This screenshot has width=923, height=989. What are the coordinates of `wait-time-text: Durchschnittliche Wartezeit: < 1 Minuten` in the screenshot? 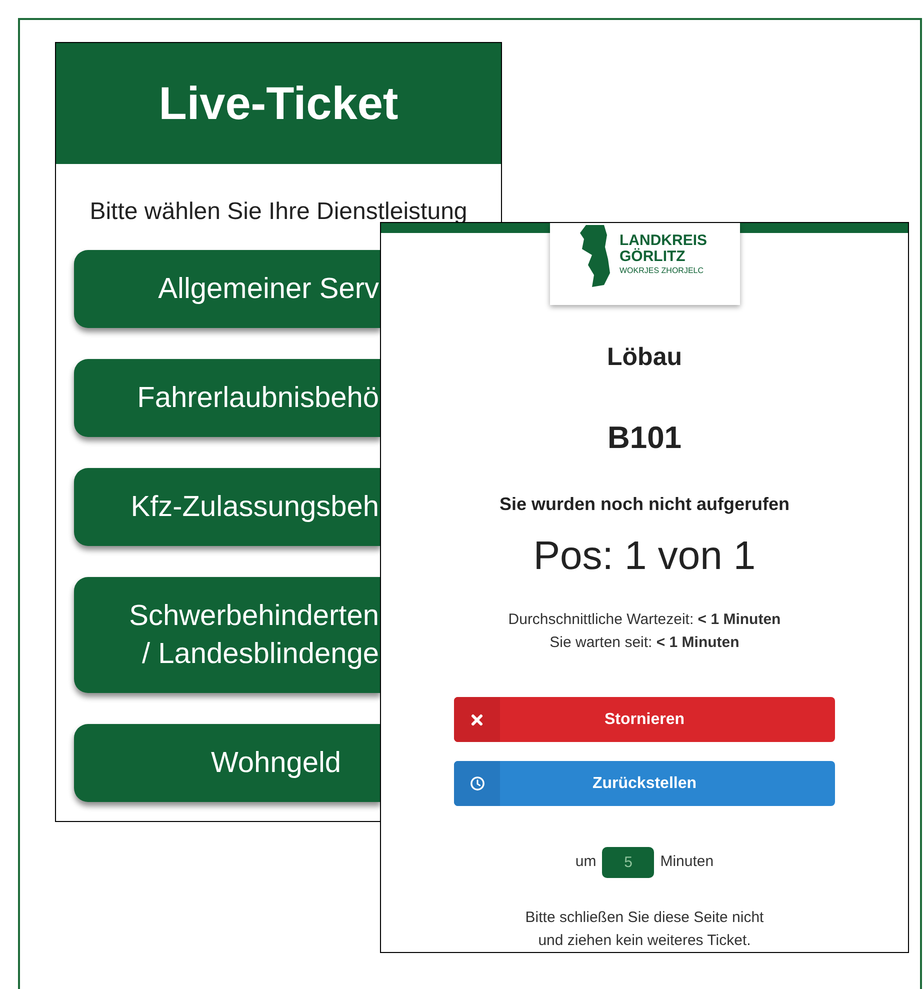 It's located at (644, 620).